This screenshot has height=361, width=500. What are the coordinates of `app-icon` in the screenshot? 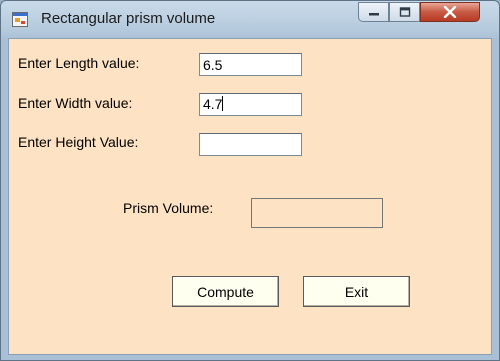 It's located at (20, 19).